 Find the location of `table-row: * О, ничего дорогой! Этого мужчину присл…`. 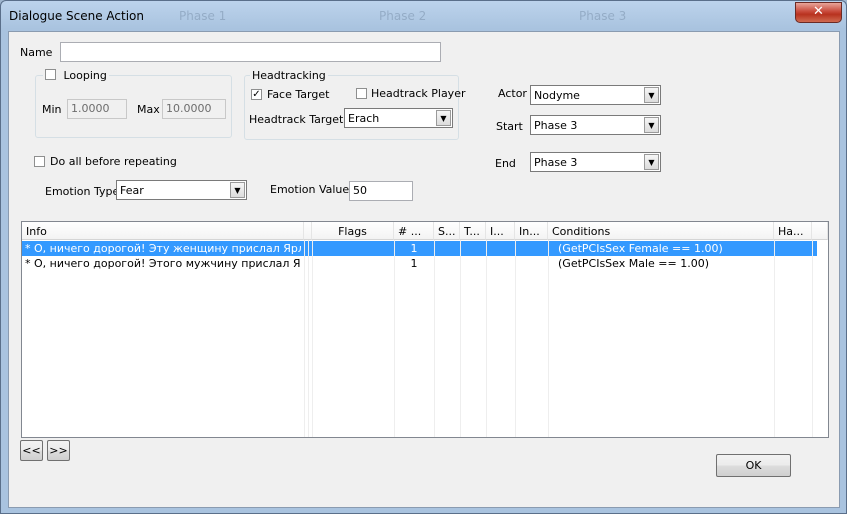

table-row: * О, ничего дорогой! Этого мужчину присл… is located at coordinates (419, 263).